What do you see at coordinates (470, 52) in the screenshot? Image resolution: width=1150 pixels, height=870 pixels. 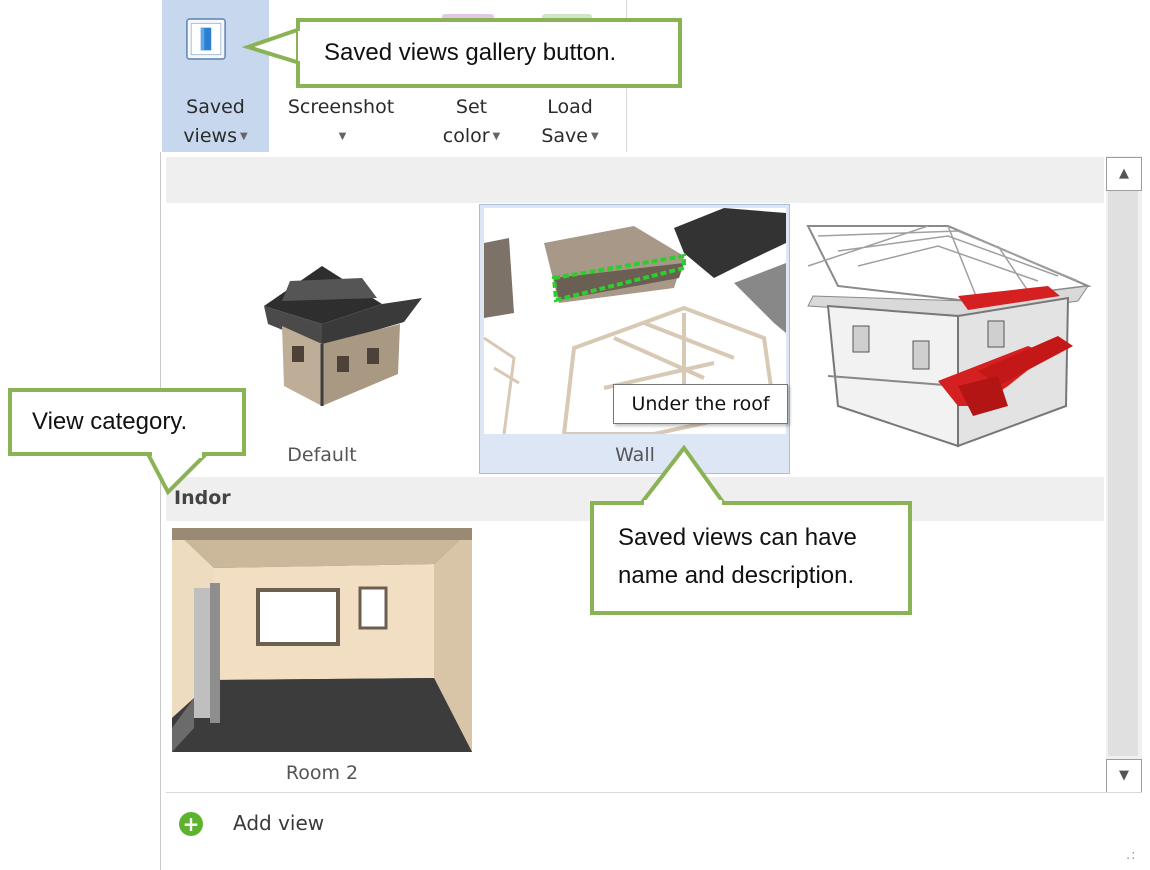 I see `callout-text: Saved views gallery button.` at bounding box center [470, 52].